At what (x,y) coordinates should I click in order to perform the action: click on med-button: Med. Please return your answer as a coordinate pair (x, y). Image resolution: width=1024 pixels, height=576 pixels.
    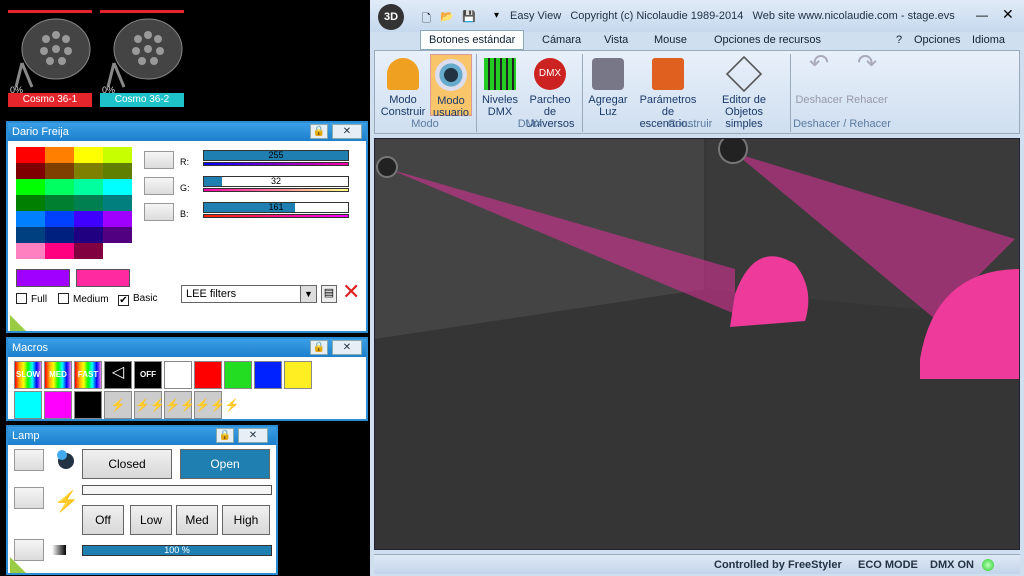
    Looking at the image, I should click on (197, 520).